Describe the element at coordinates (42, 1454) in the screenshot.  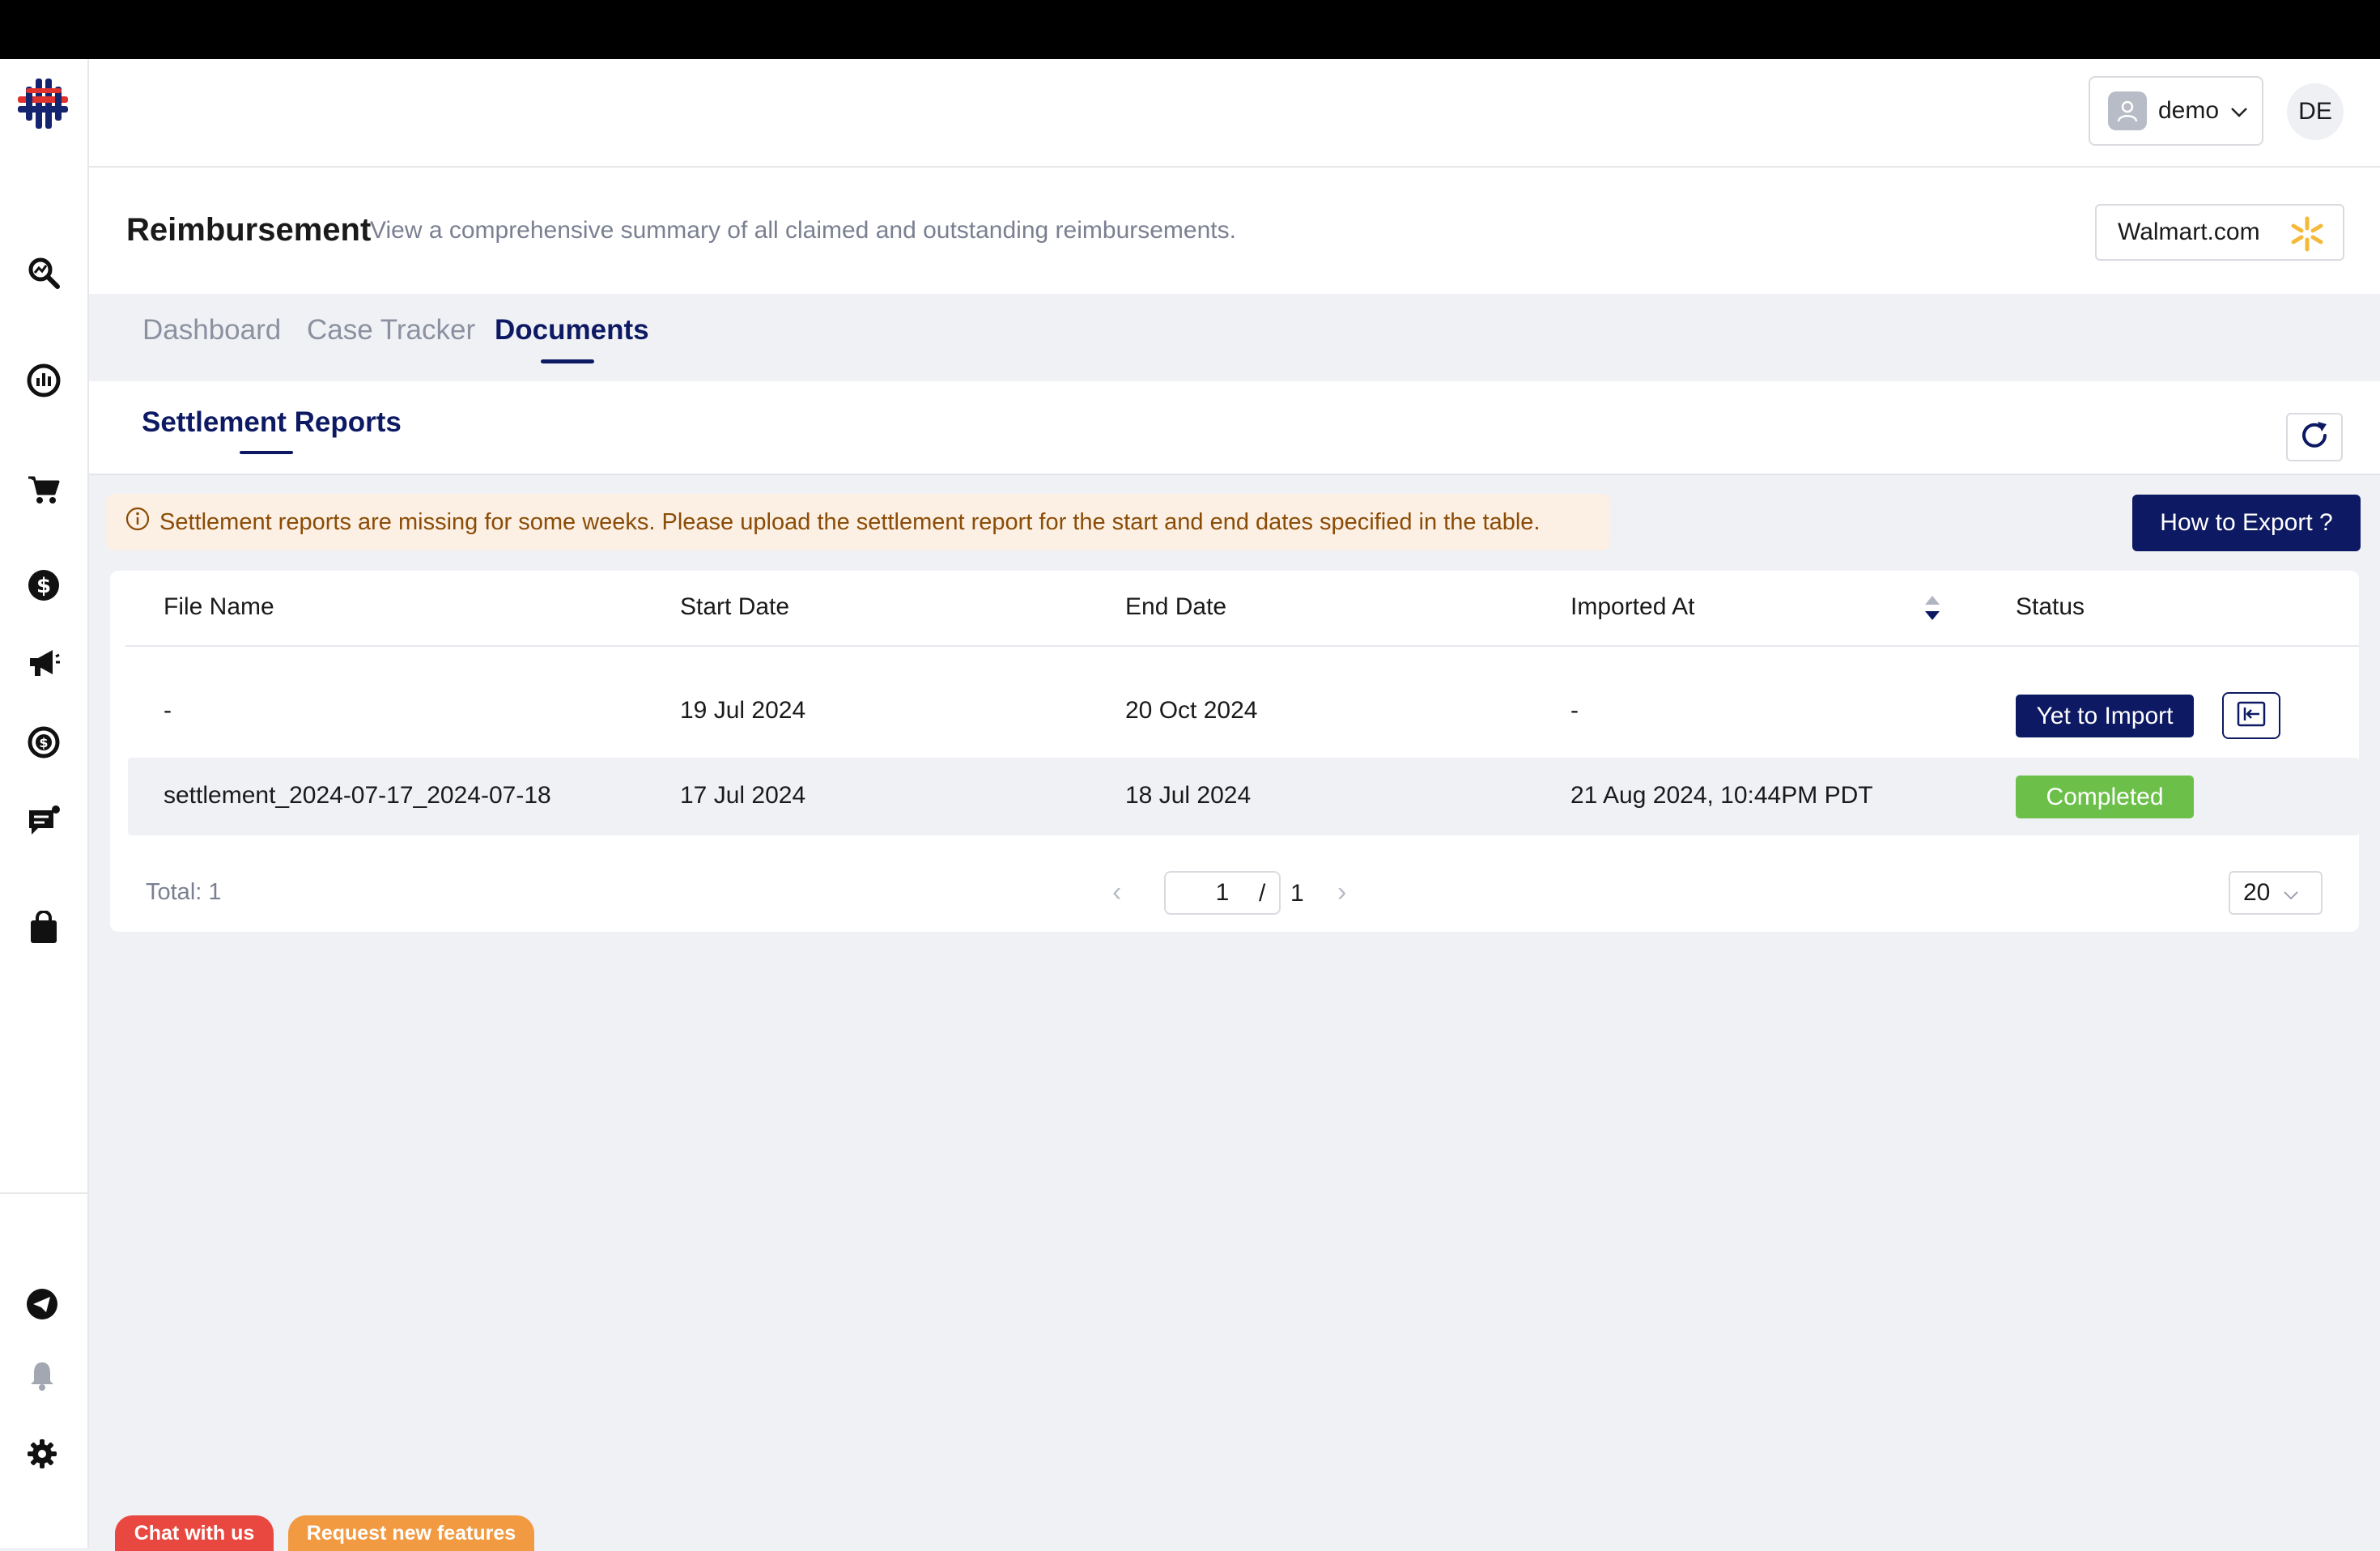
I see `settings-gear-icon` at that location.